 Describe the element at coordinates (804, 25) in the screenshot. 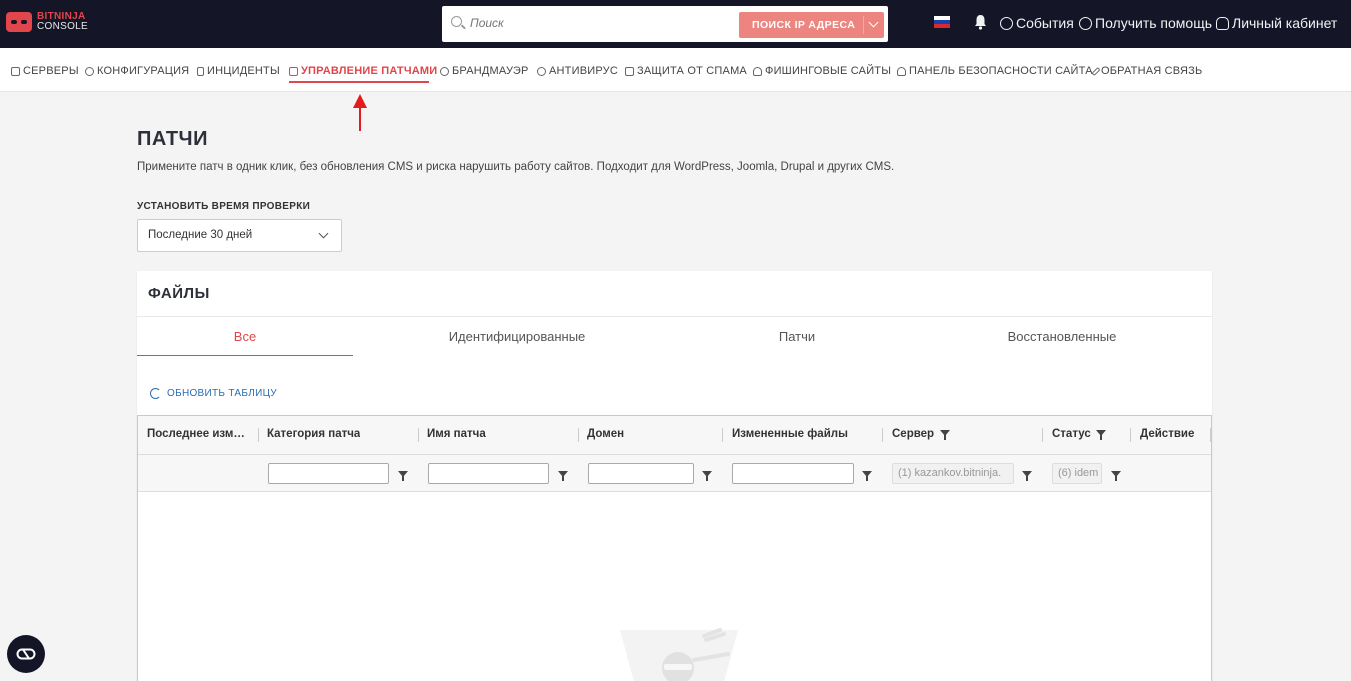

I see `ip-search-button-label: ПОИСК IP АДРЕСА` at that location.